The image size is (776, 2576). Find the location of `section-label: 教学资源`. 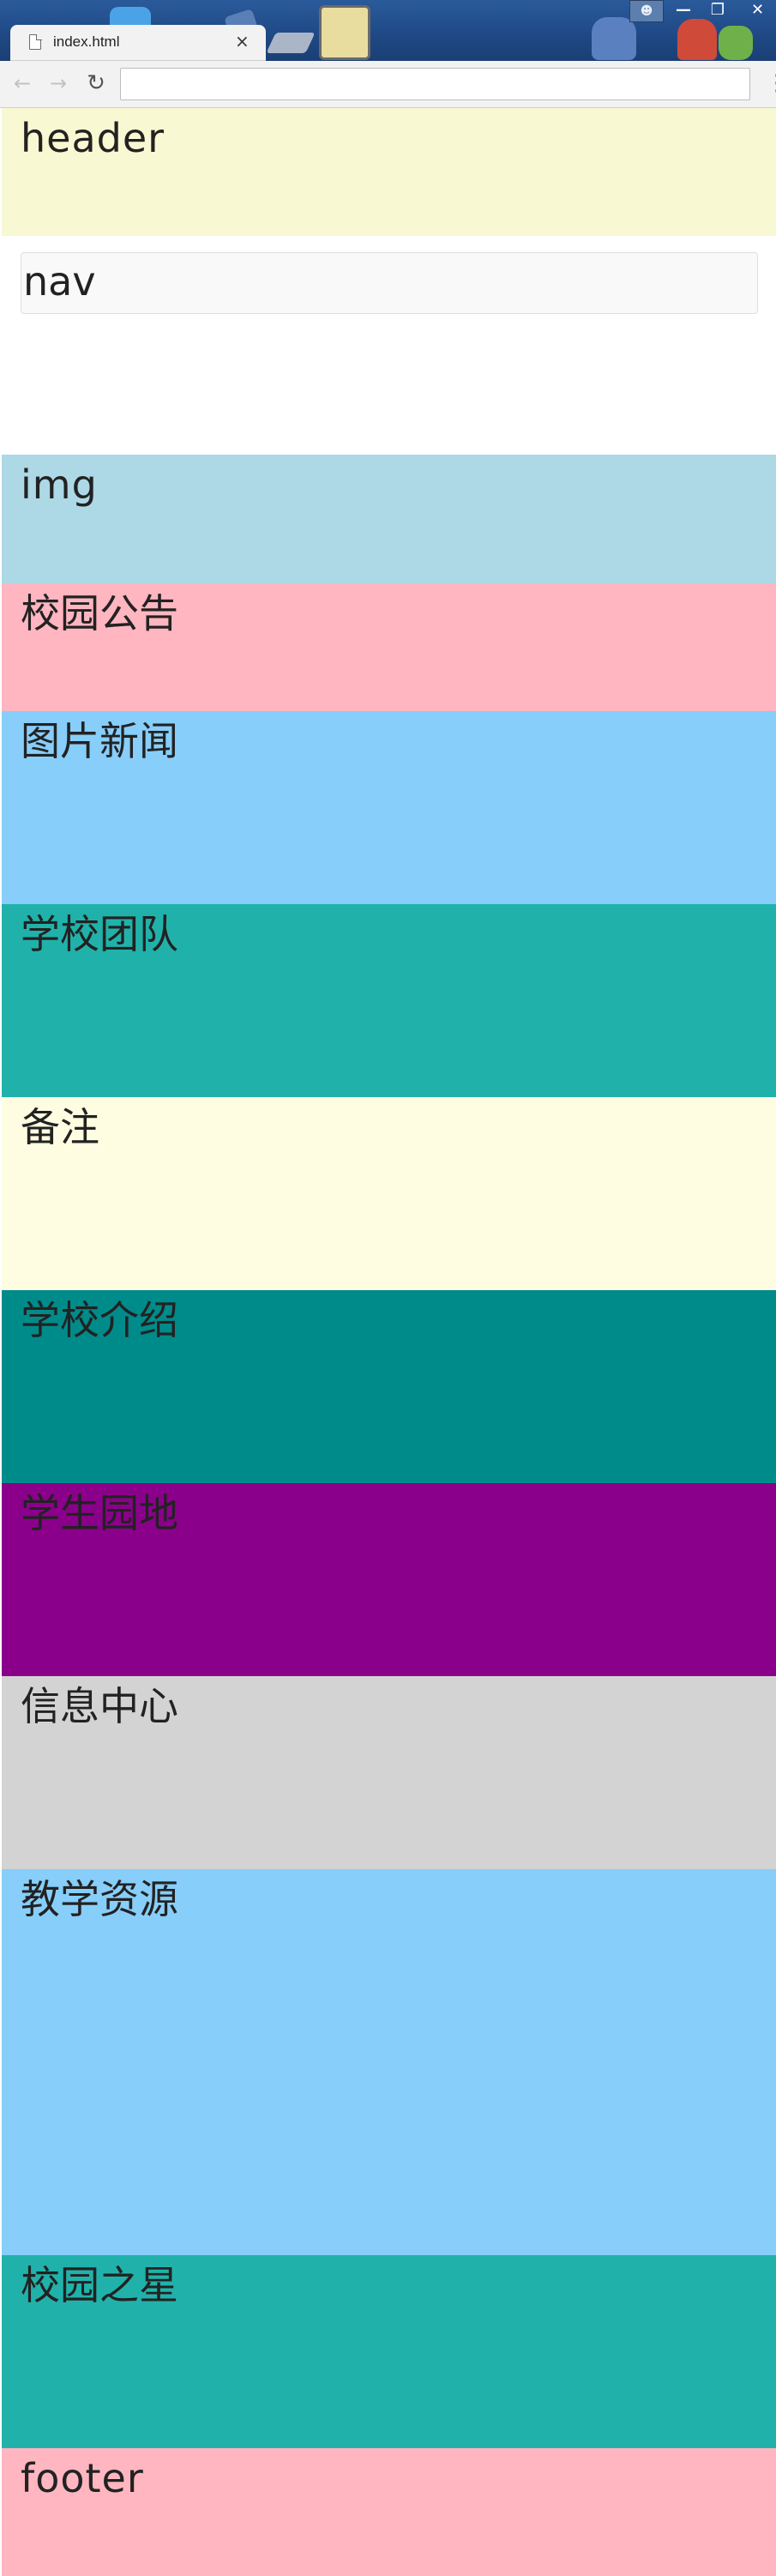

section-label: 教学资源 is located at coordinates (100, 1899).